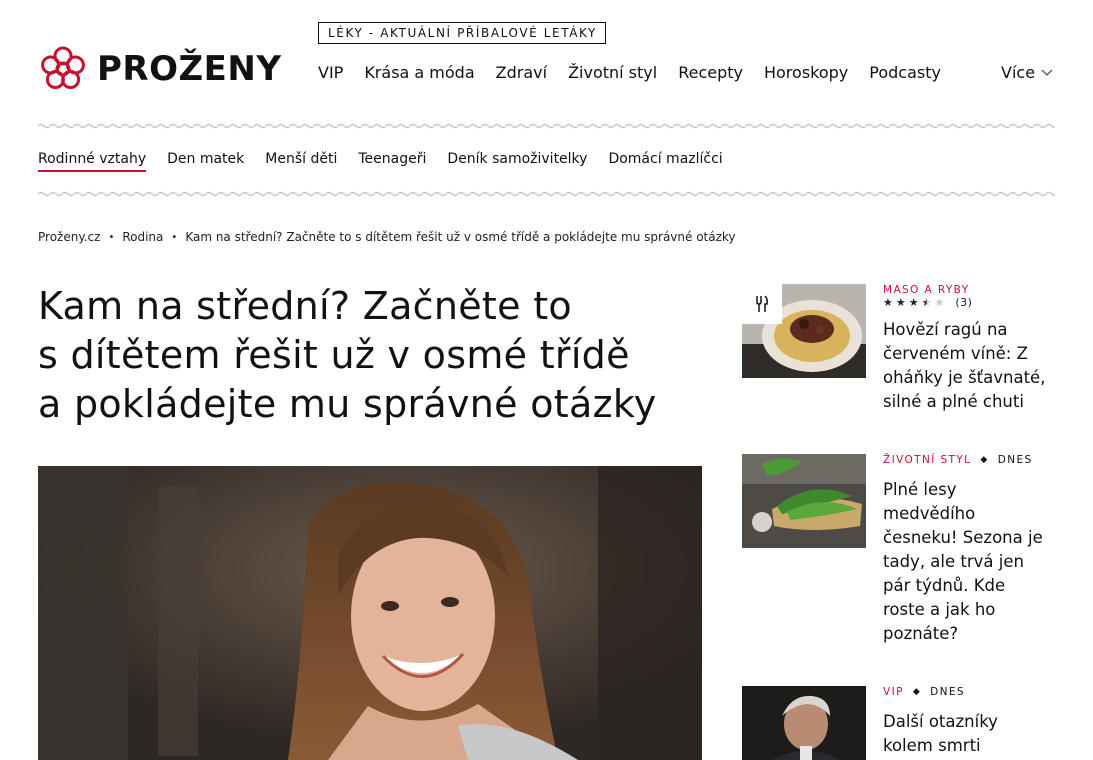 The image size is (1093, 760). What do you see at coordinates (964, 377) in the screenshot?
I see `title-line: oháňky je šťavnaté,` at bounding box center [964, 377].